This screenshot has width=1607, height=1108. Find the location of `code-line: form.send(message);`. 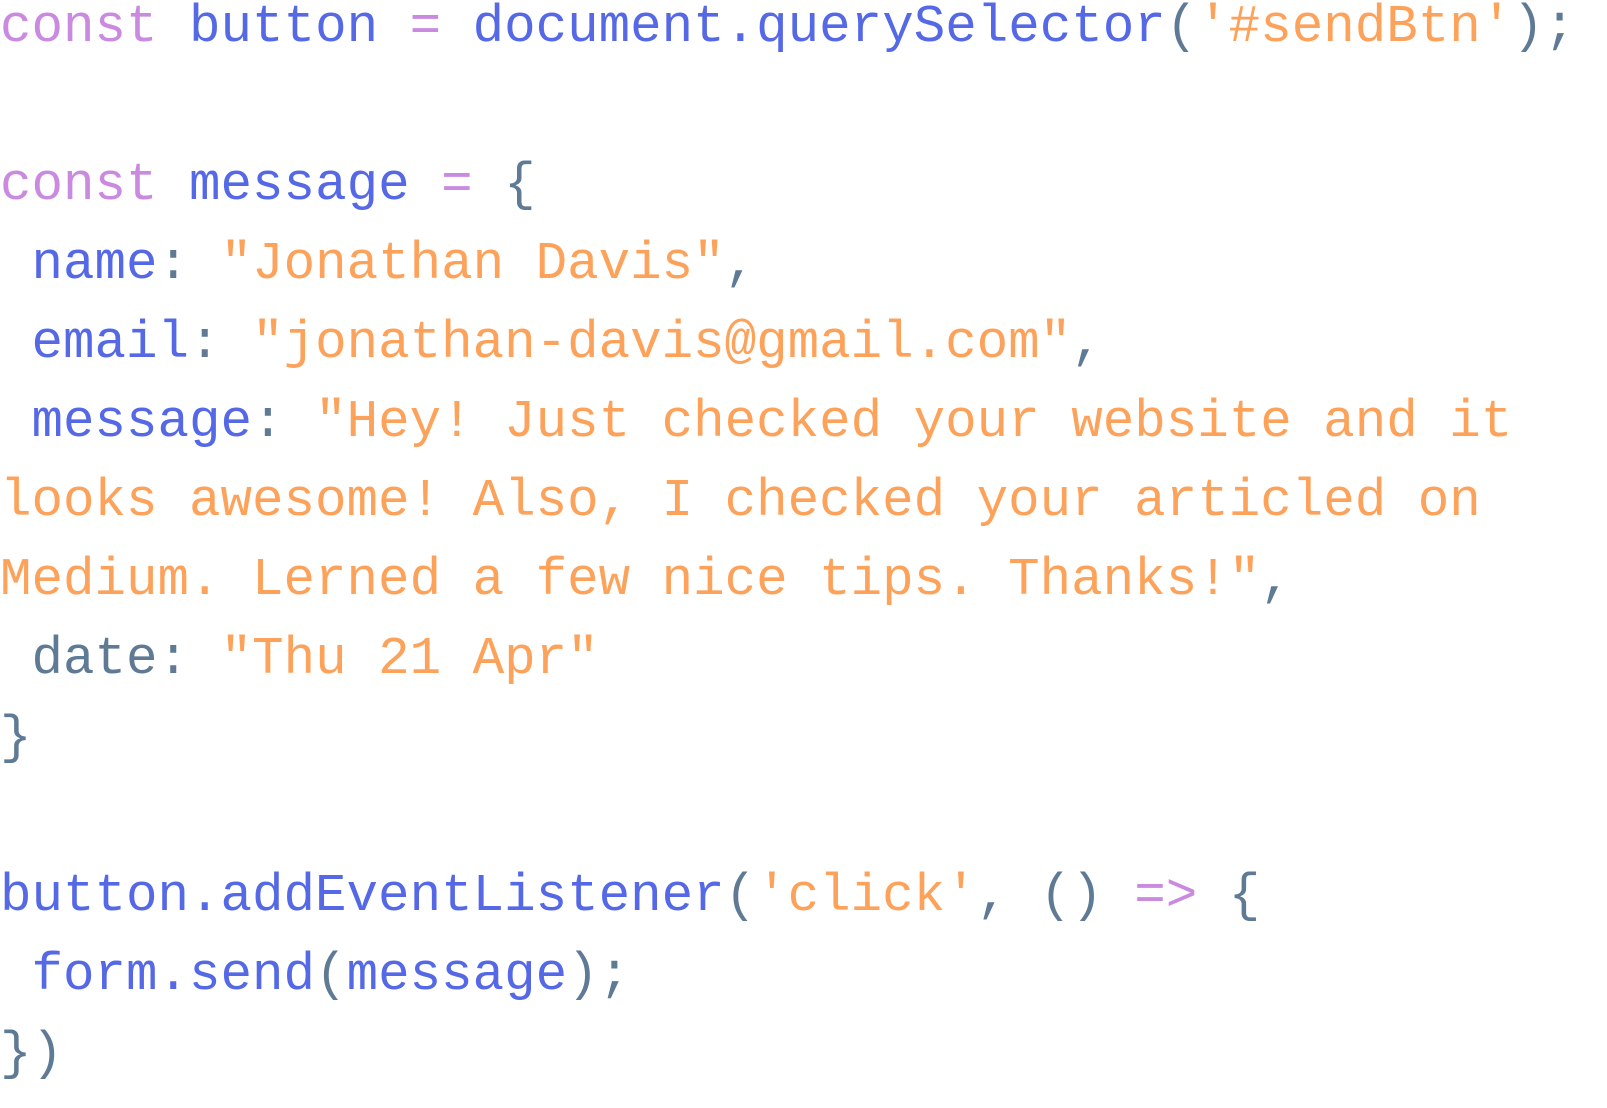

code-line: form.send(message); is located at coordinates (803, 975).